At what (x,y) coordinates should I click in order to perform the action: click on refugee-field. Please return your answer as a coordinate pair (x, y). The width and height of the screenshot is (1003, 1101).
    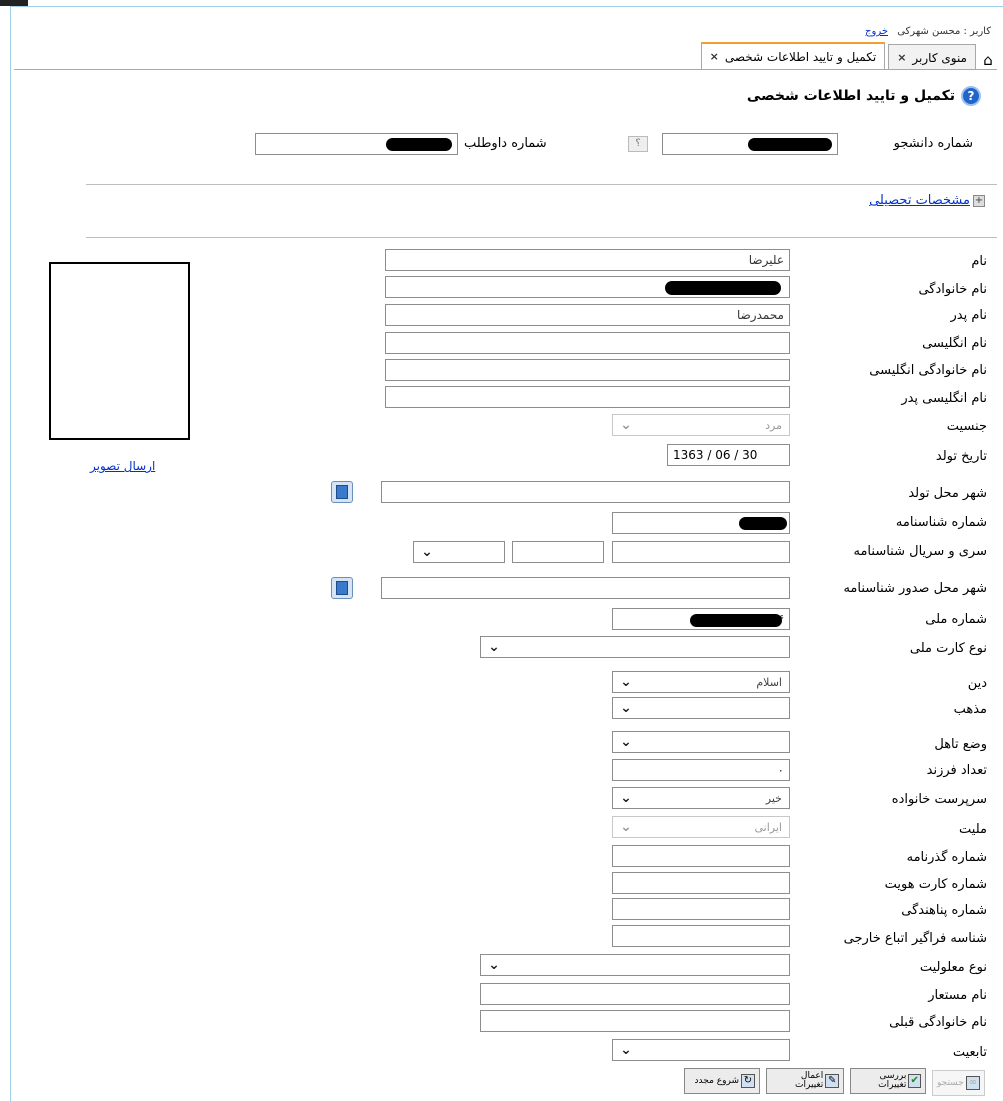
    Looking at the image, I should click on (701, 909).